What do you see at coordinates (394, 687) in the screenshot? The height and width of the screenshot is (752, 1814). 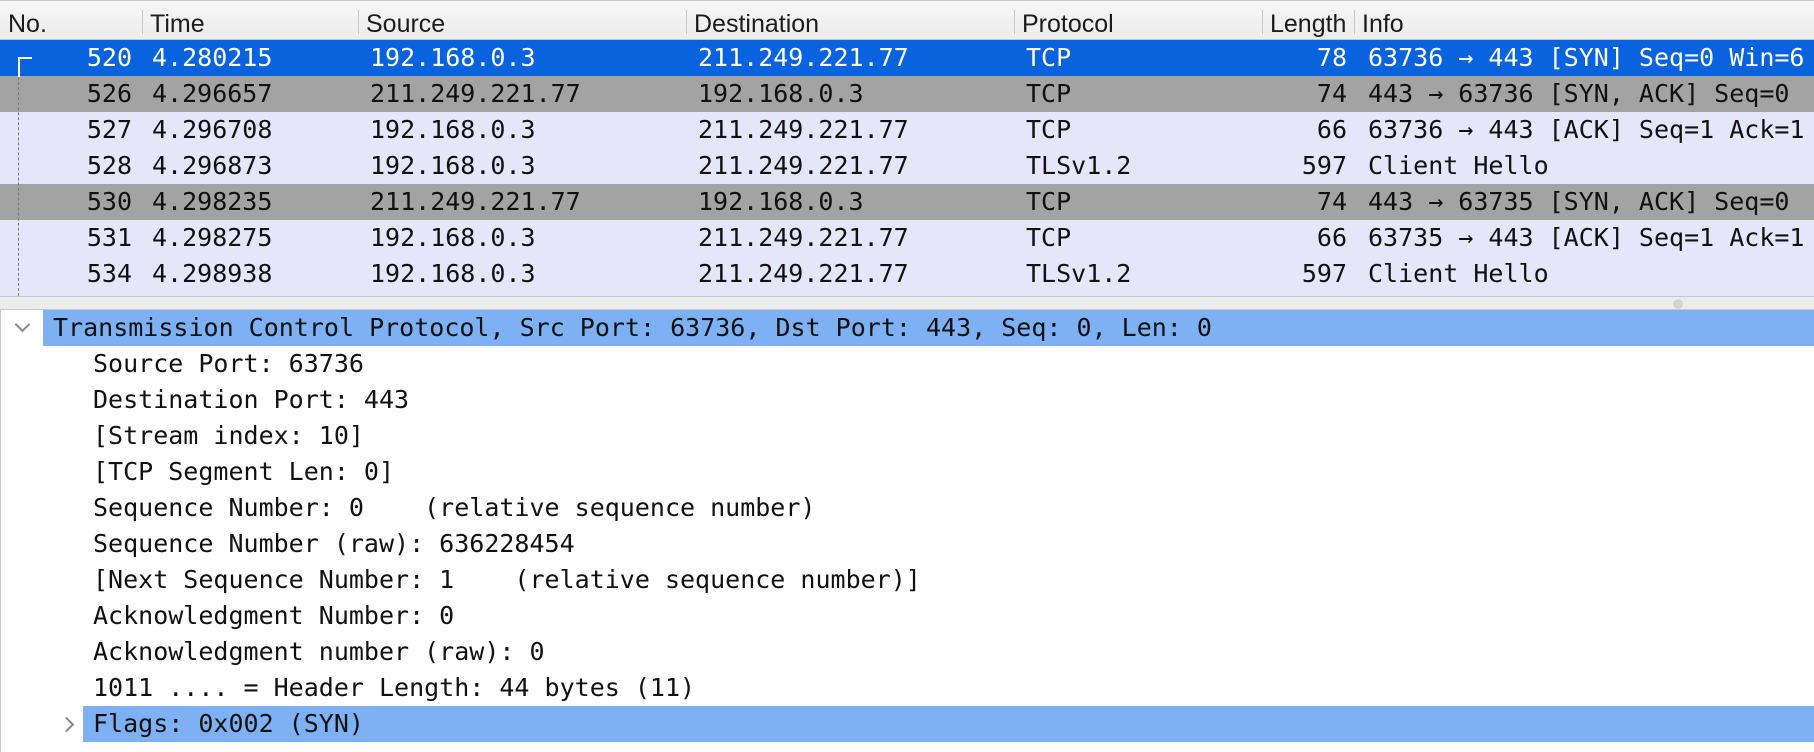 I see `tree-field-label: 1011 .... = Header Length: 44 bytes (11)` at bounding box center [394, 687].